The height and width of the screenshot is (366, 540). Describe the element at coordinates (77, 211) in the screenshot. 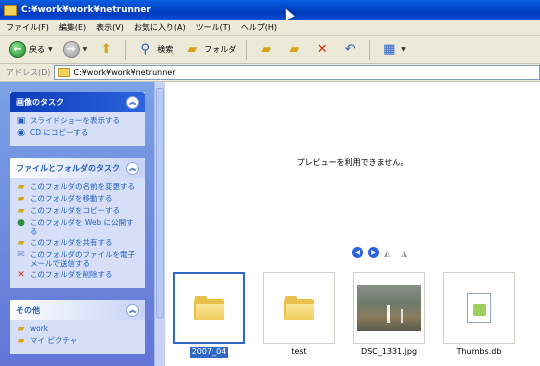

I see `task-copy-folder: ▰ このフォルダをコピーする` at that location.